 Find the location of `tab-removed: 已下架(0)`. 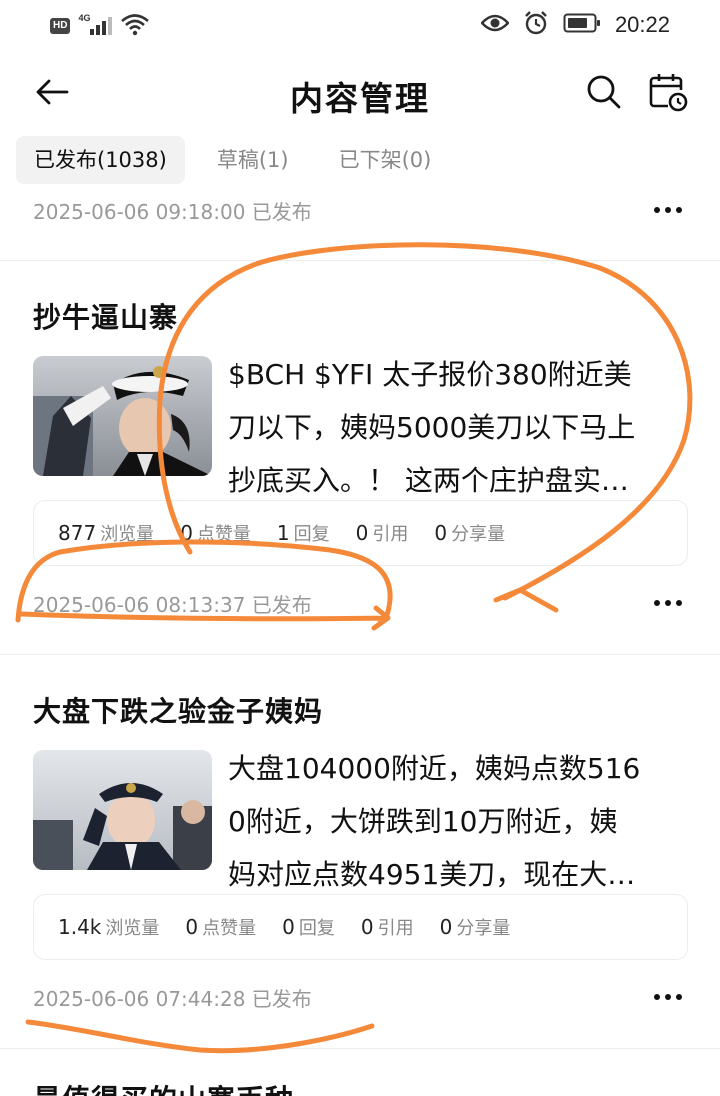

tab-removed: 已下架(0) is located at coordinates (385, 160).